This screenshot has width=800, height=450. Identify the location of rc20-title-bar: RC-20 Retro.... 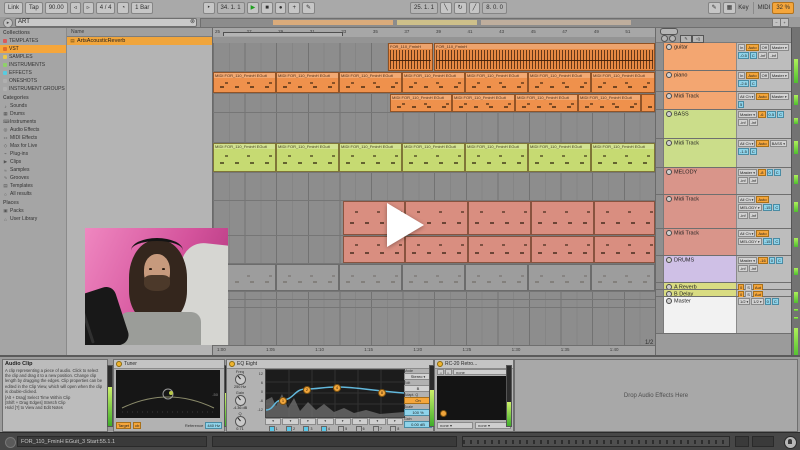
(474, 364).